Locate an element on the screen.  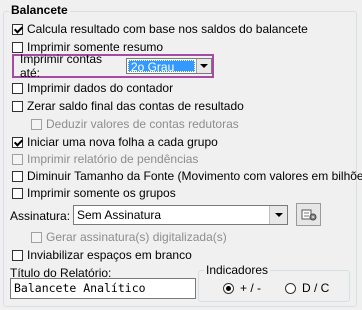
assinatura-select: Sem Assinatura is located at coordinates (180, 215).